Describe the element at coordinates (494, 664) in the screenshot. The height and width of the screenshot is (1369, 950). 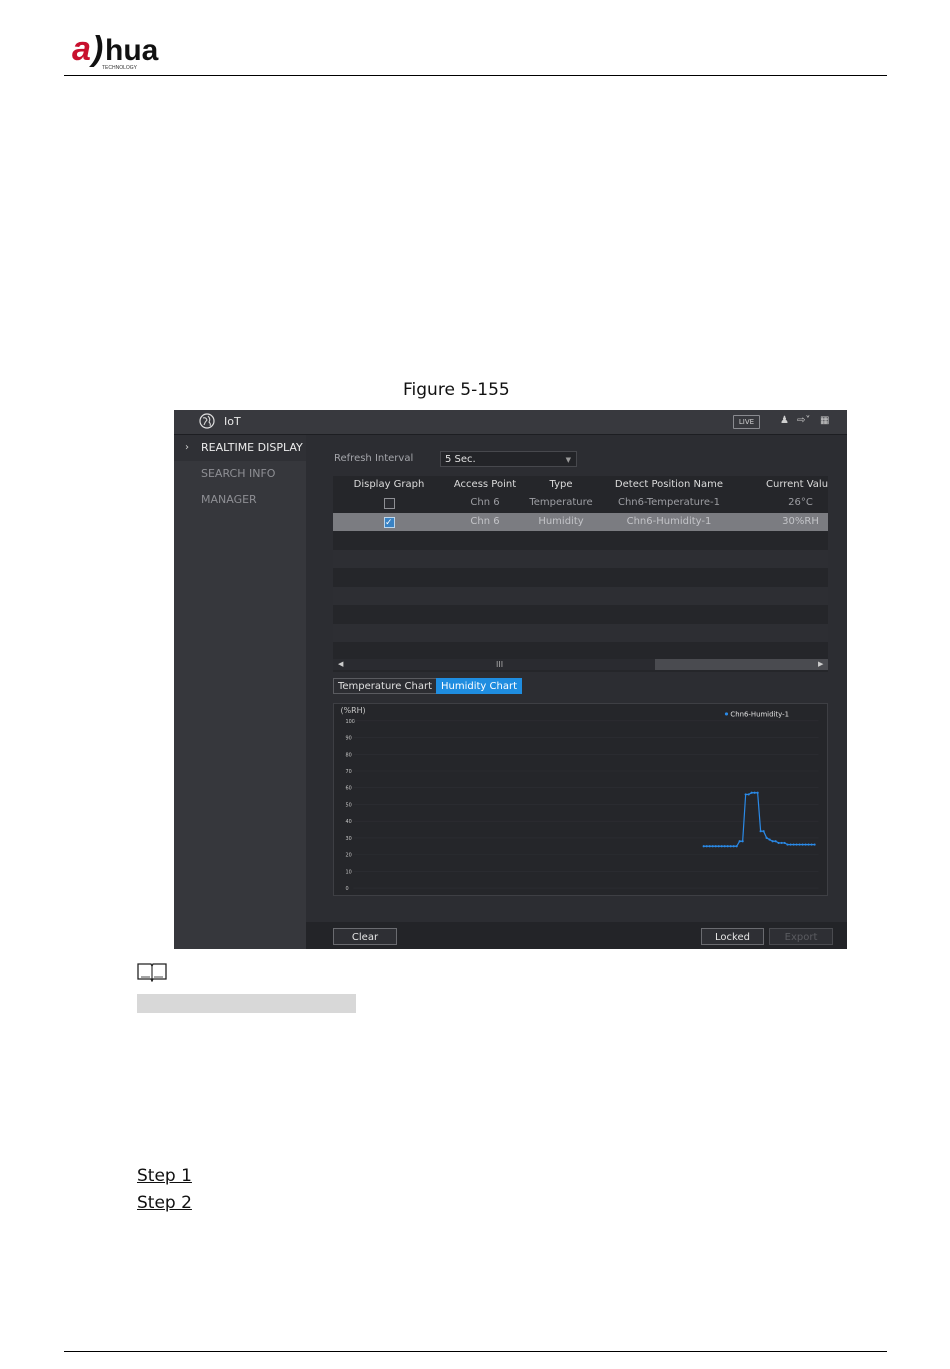
I see `scrollbar-thumb` at that location.